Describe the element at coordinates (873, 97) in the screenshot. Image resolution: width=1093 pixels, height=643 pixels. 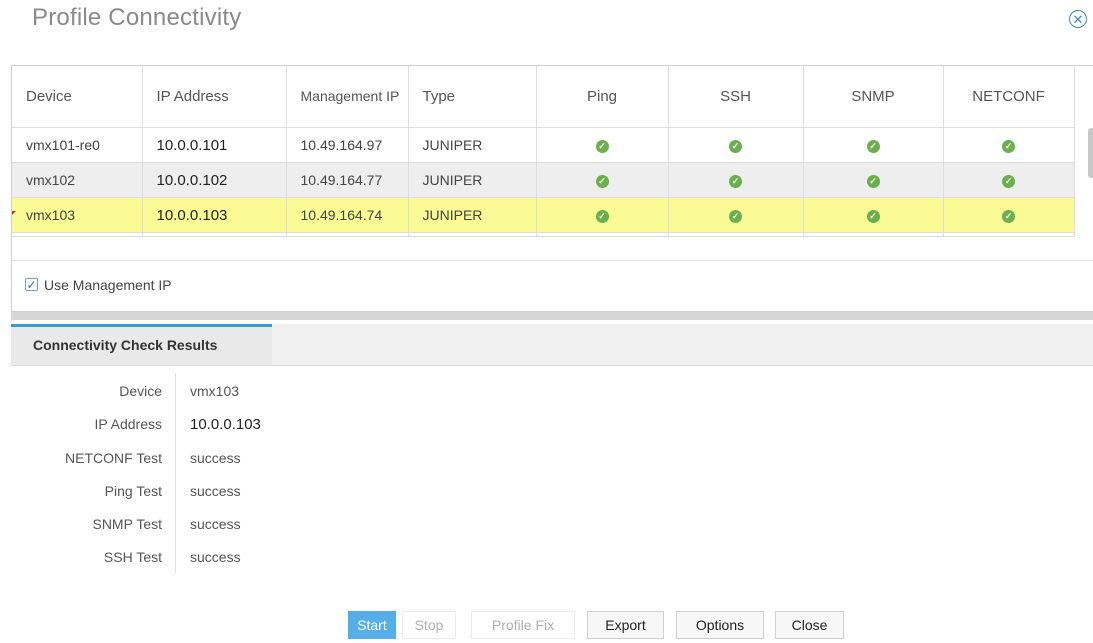
I see `column-header-snmp: SNMP` at that location.